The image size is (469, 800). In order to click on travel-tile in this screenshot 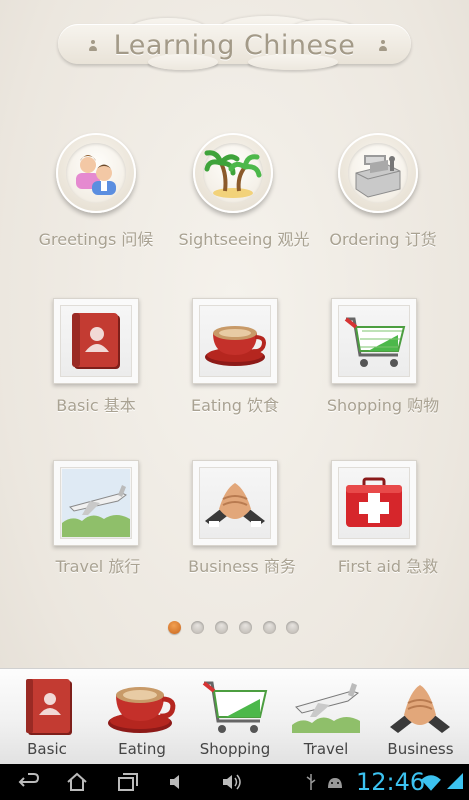, I will do `click(96, 503)`.